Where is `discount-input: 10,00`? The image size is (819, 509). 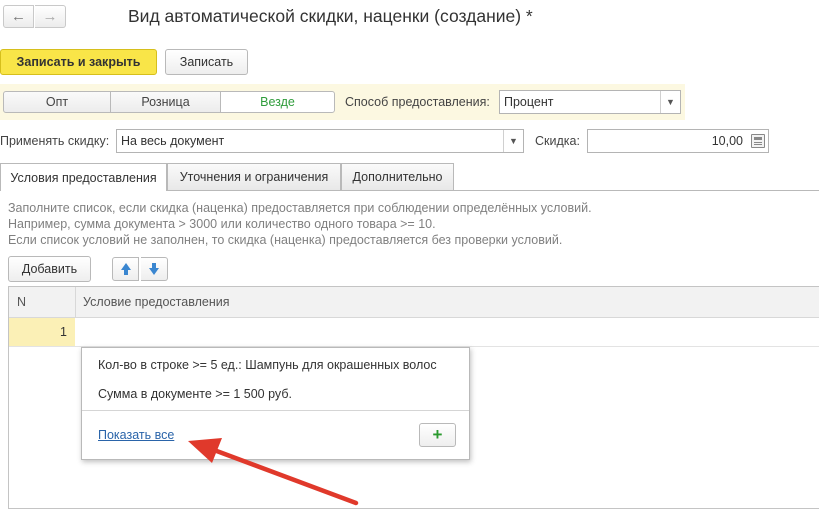 discount-input: 10,00 is located at coordinates (678, 141).